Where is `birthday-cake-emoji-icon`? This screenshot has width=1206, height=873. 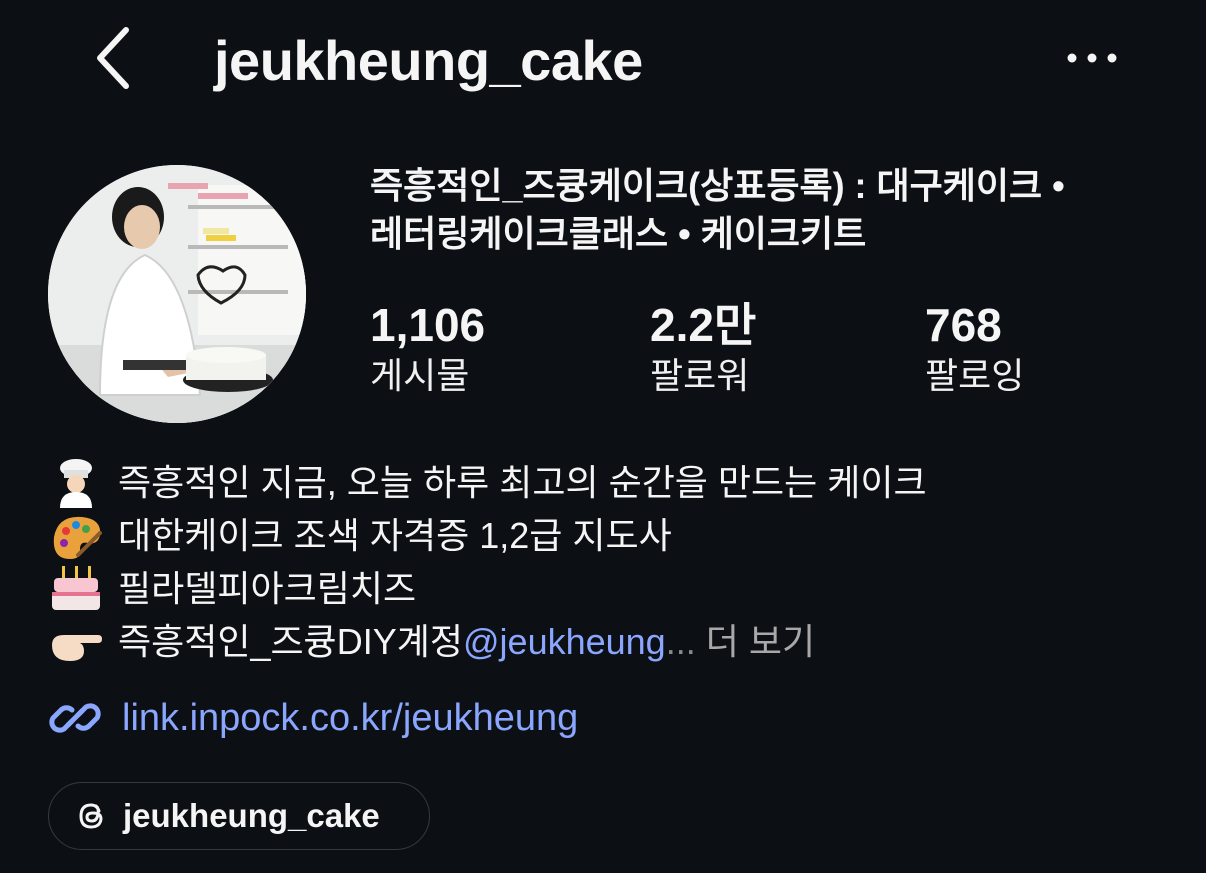 birthday-cake-emoji-icon is located at coordinates (76, 589).